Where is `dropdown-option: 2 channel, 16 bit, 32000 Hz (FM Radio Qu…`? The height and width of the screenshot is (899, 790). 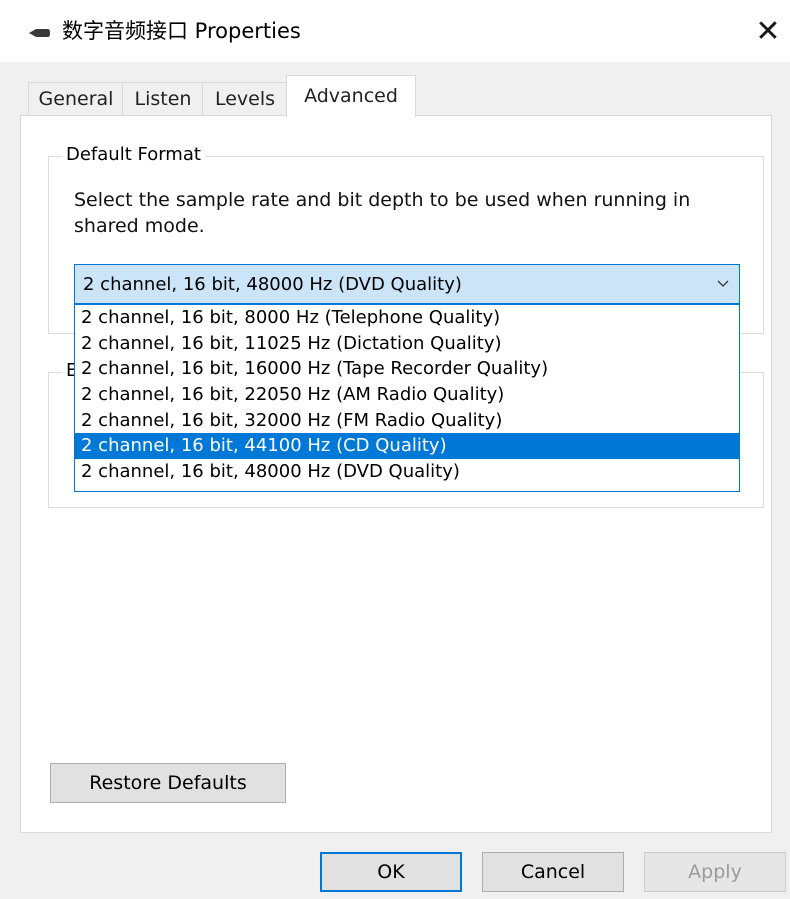
dropdown-option: 2 channel, 16 bit, 32000 Hz (FM Radio Qu… is located at coordinates (407, 421).